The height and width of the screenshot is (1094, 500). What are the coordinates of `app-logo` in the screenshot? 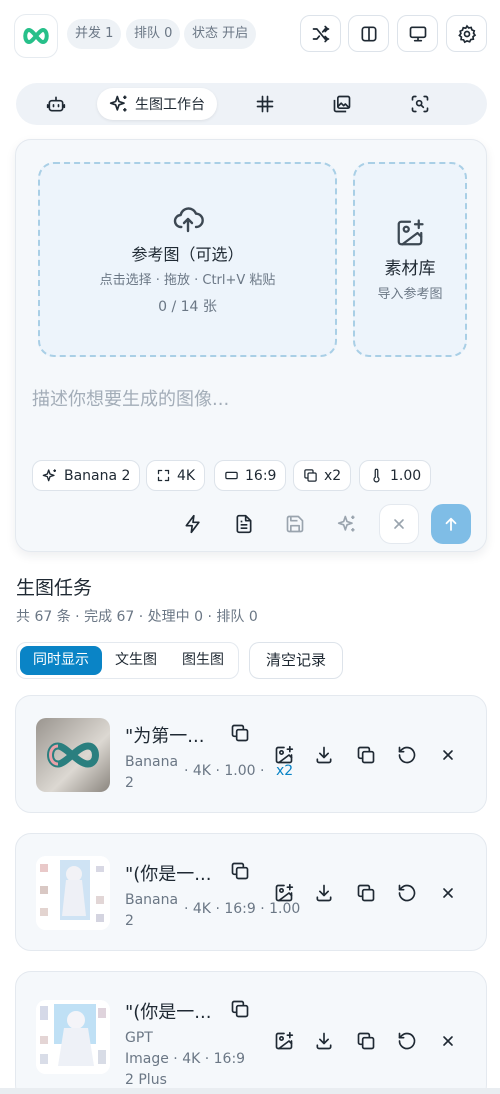 It's located at (36, 36).